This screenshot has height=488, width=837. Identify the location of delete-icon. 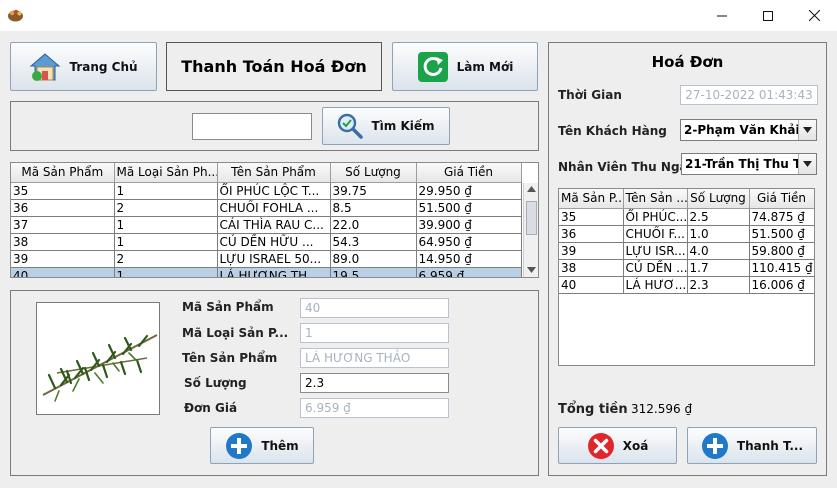
(600, 445).